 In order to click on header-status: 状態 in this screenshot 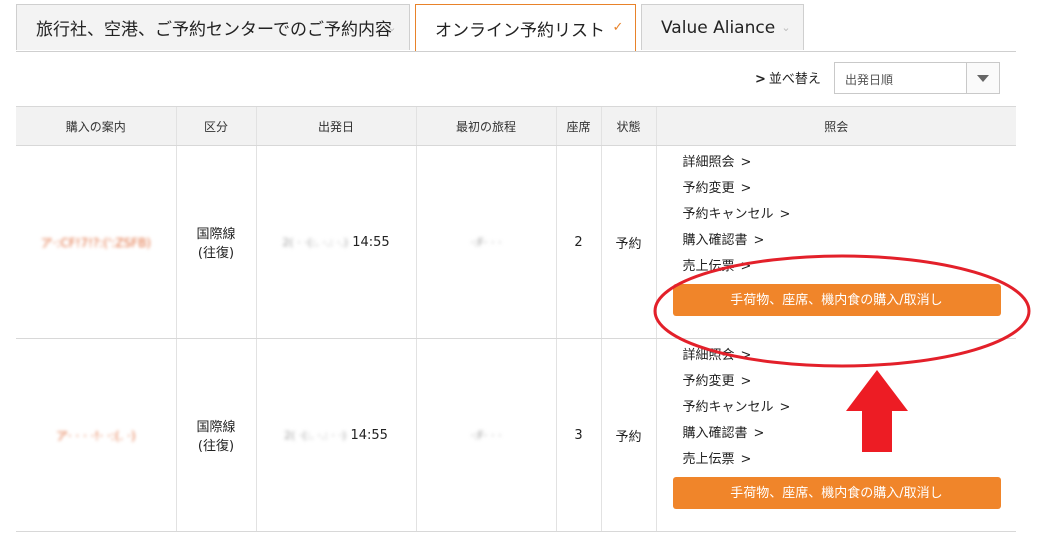, I will do `click(628, 126)`.